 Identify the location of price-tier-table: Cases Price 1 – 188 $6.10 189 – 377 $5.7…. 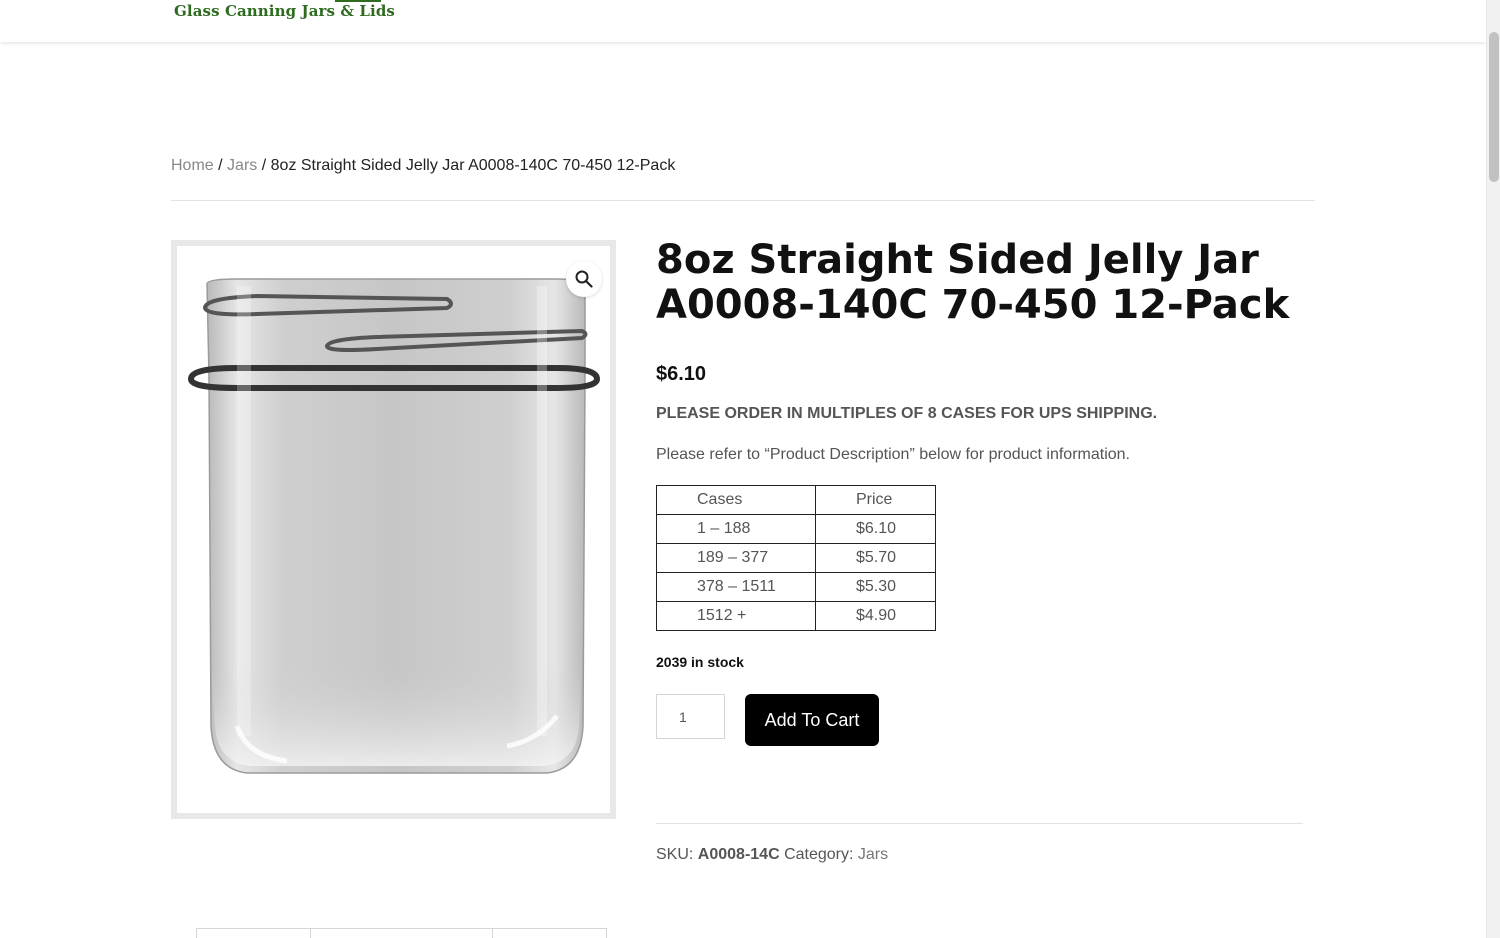
(796, 558).